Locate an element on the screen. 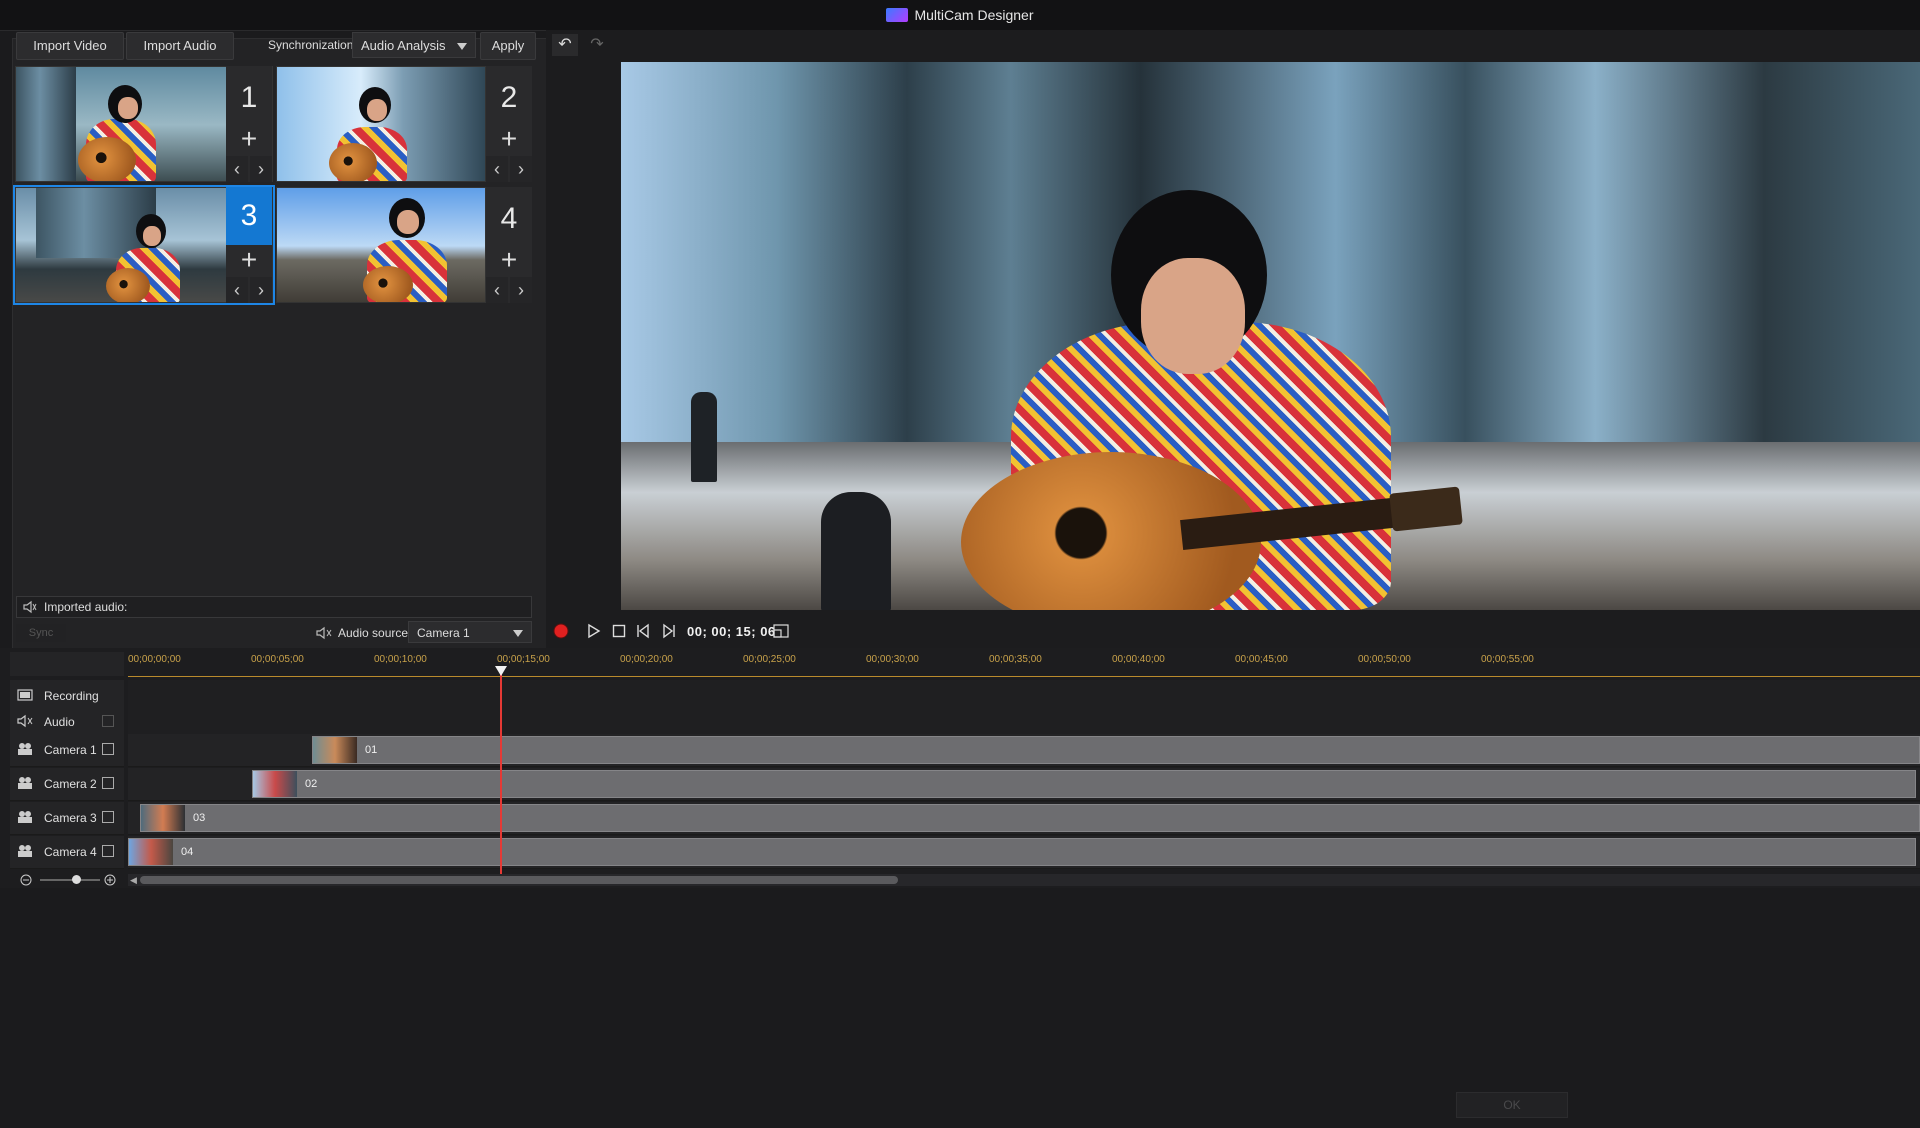  track-header-camera-1: Camera 1 is located at coordinates (67, 750).